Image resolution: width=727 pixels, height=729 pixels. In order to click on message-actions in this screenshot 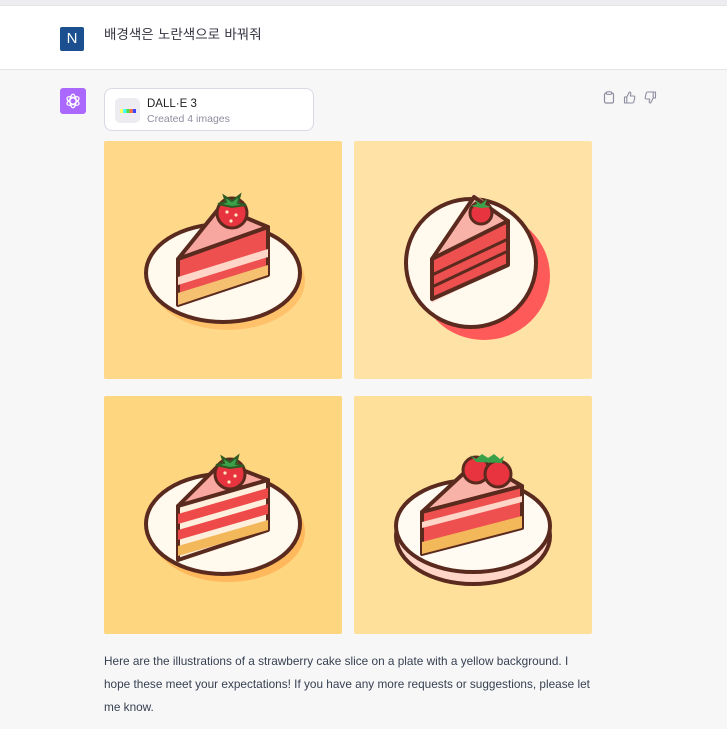, I will do `click(629, 97)`.